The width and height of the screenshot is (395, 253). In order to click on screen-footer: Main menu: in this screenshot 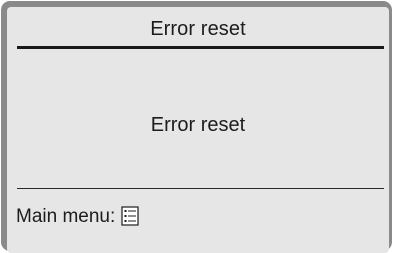, I will do `click(77, 216)`.